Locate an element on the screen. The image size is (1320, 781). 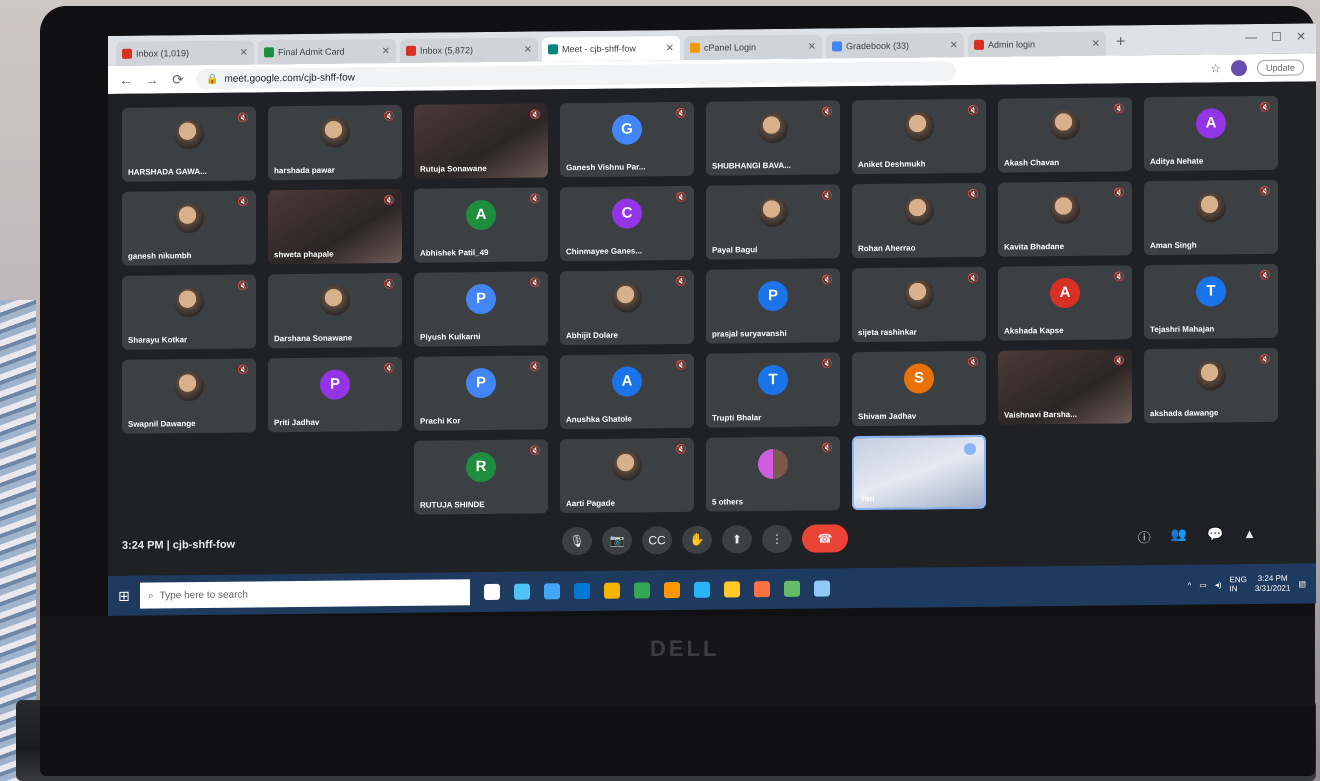
back-icon: ← is located at coordinates (126, 80).